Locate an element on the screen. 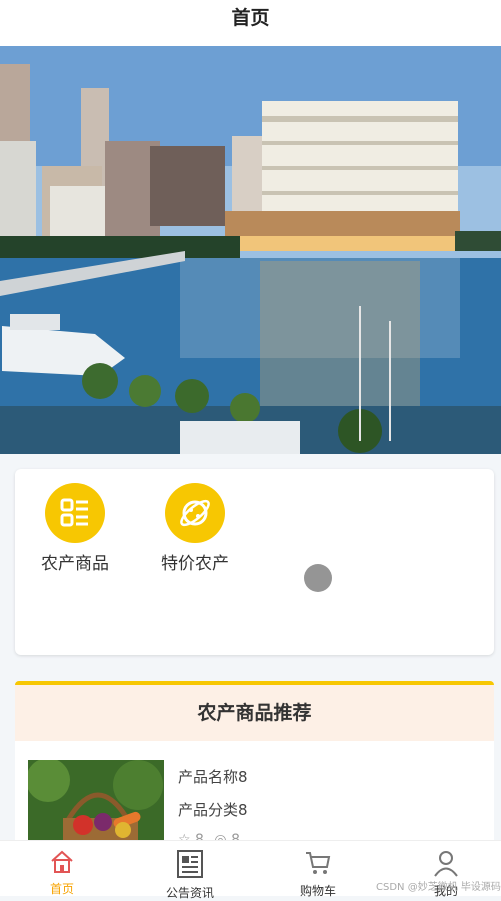  tab-label: 购物车 is located at coordinates (317, 891).